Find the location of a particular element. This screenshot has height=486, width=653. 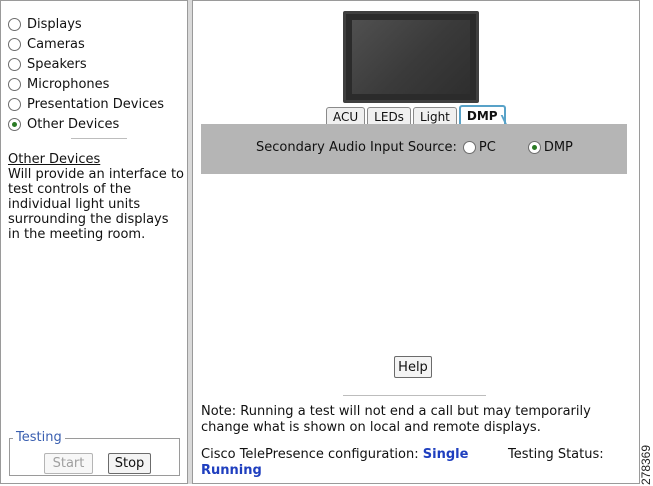

description-title: Other Devices is located at coordinates (54, 159).